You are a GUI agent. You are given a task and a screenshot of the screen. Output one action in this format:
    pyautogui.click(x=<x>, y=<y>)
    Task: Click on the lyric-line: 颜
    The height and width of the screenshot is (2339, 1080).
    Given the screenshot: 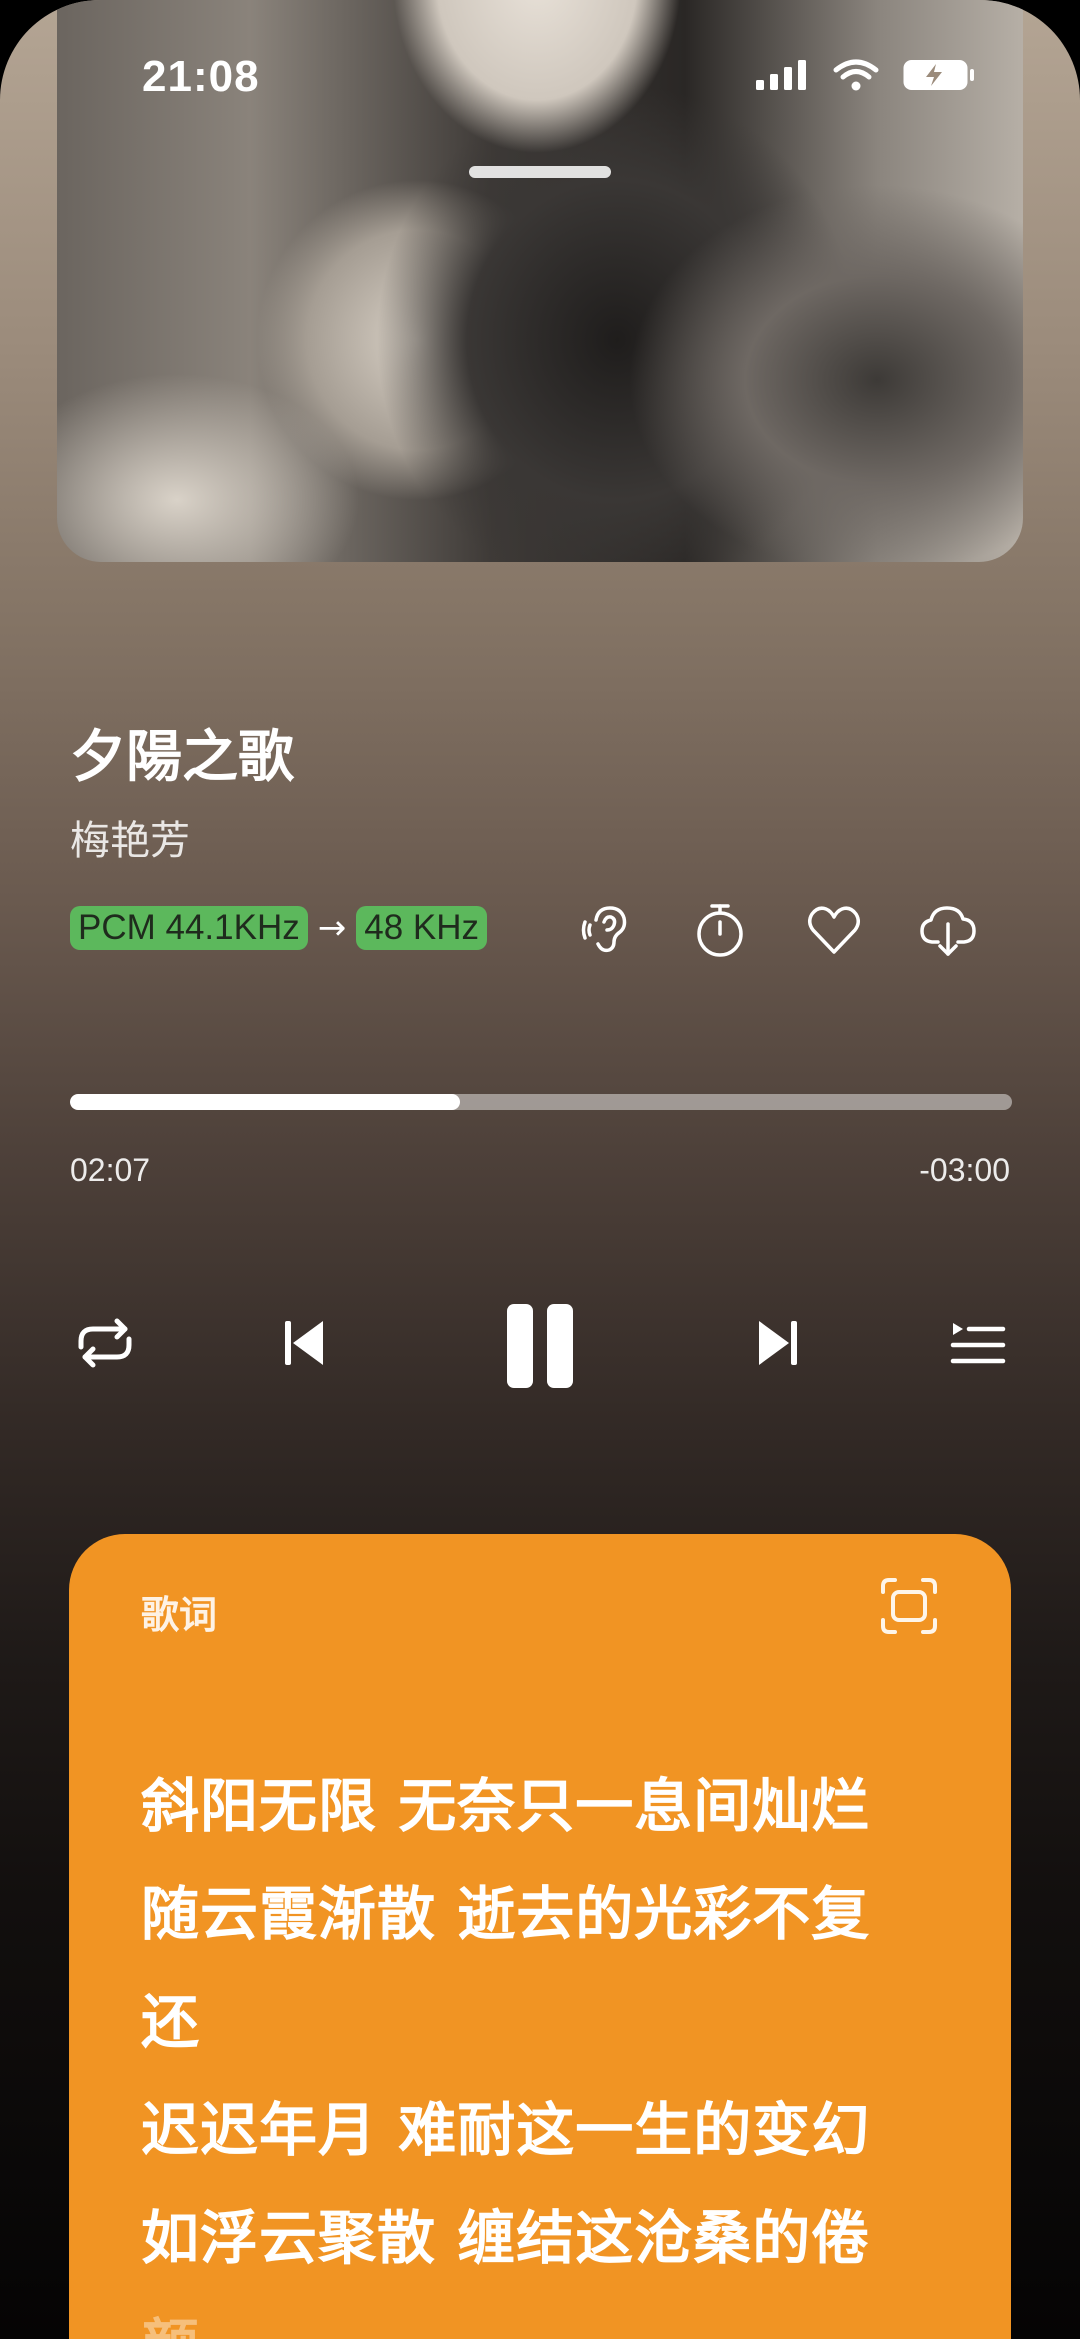 What is the action you would take?
    pyautogui.click(x=541, y=2315)
    